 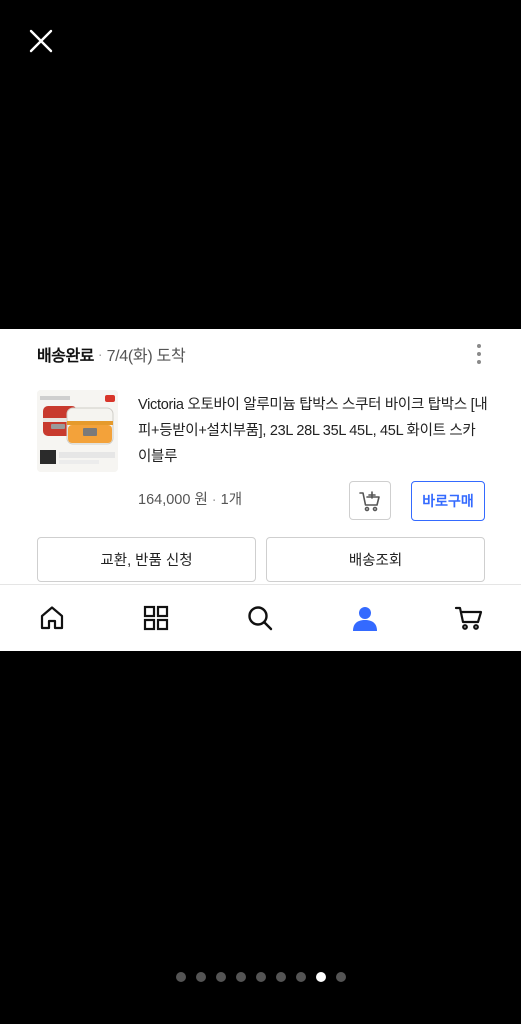 I want to click on nav-cart, so click(x=469, y=618).